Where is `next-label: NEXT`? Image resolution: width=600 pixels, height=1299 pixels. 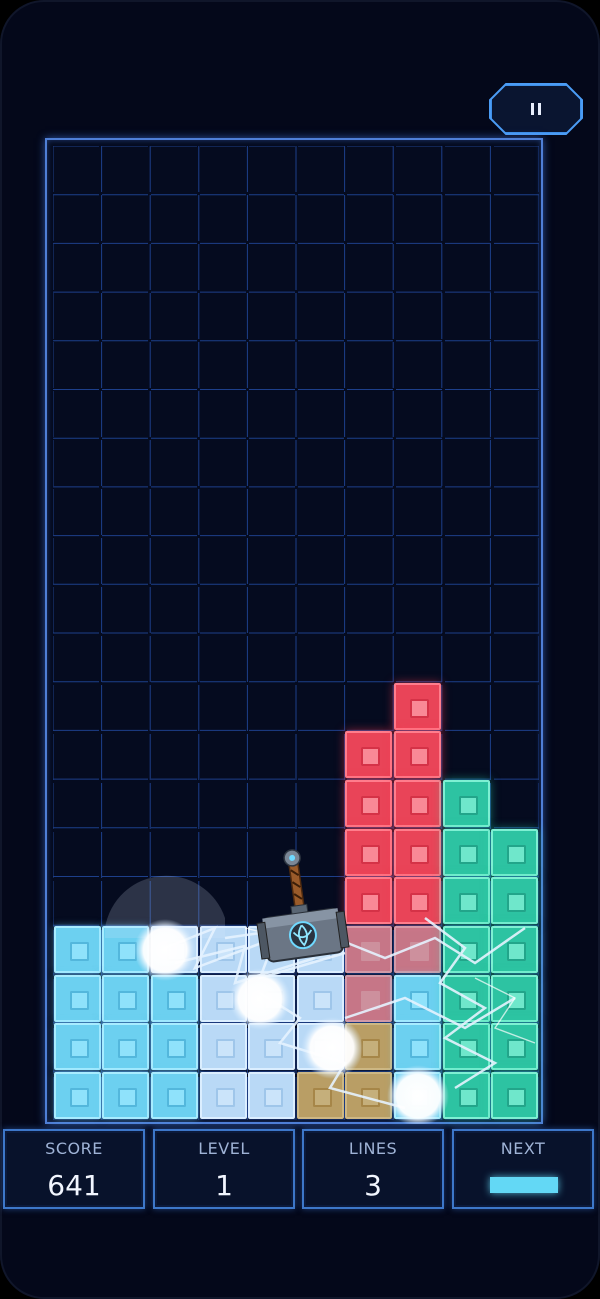
next-label: NEXT is located at coordinates (523, 1148).